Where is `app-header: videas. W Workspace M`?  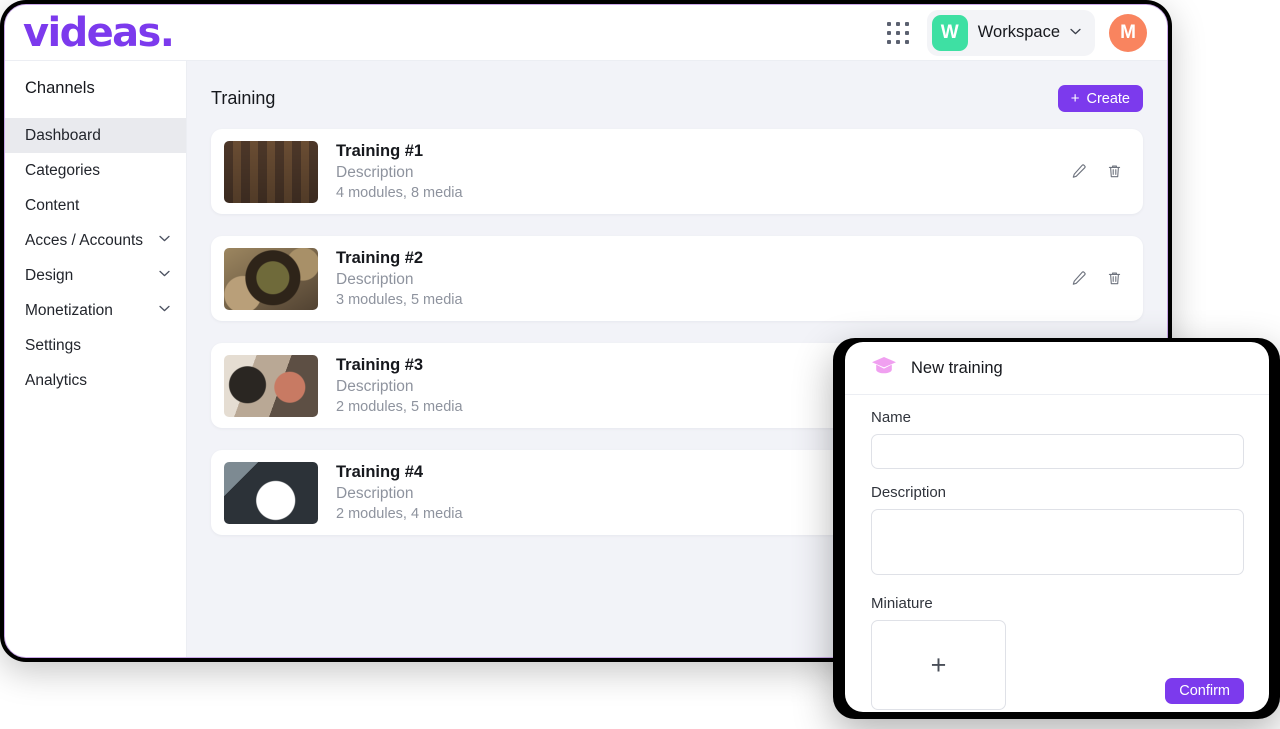 app-header: videas. W Workspace M is located at coordinates (586, 33).